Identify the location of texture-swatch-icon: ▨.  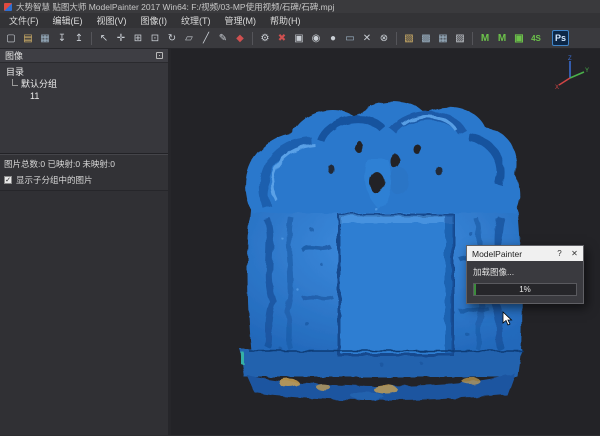
(460, 38).